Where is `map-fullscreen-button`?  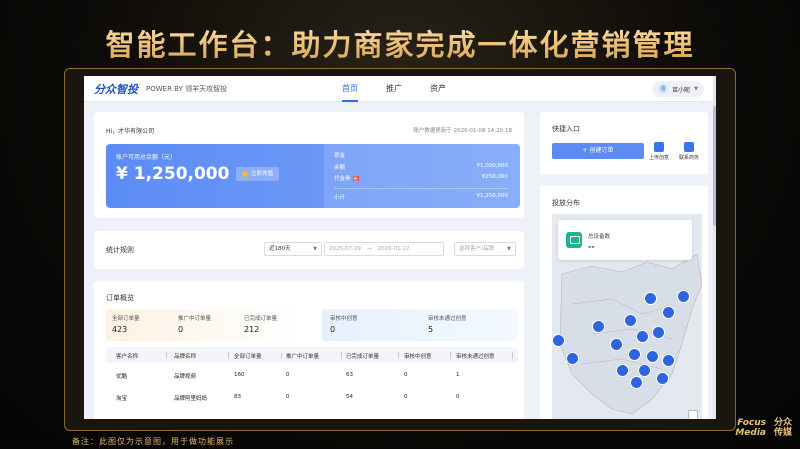 map-fullscreen-button is located at coordinates (693, 414).